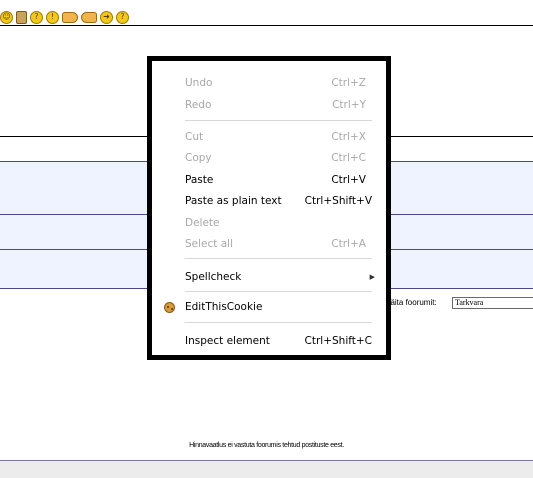 This screenshot has height=478, width=533. What do you see at coordinates (122, 17) in the screenshot?
I see `idea-icon: ?` at bounding box center [122, 17].